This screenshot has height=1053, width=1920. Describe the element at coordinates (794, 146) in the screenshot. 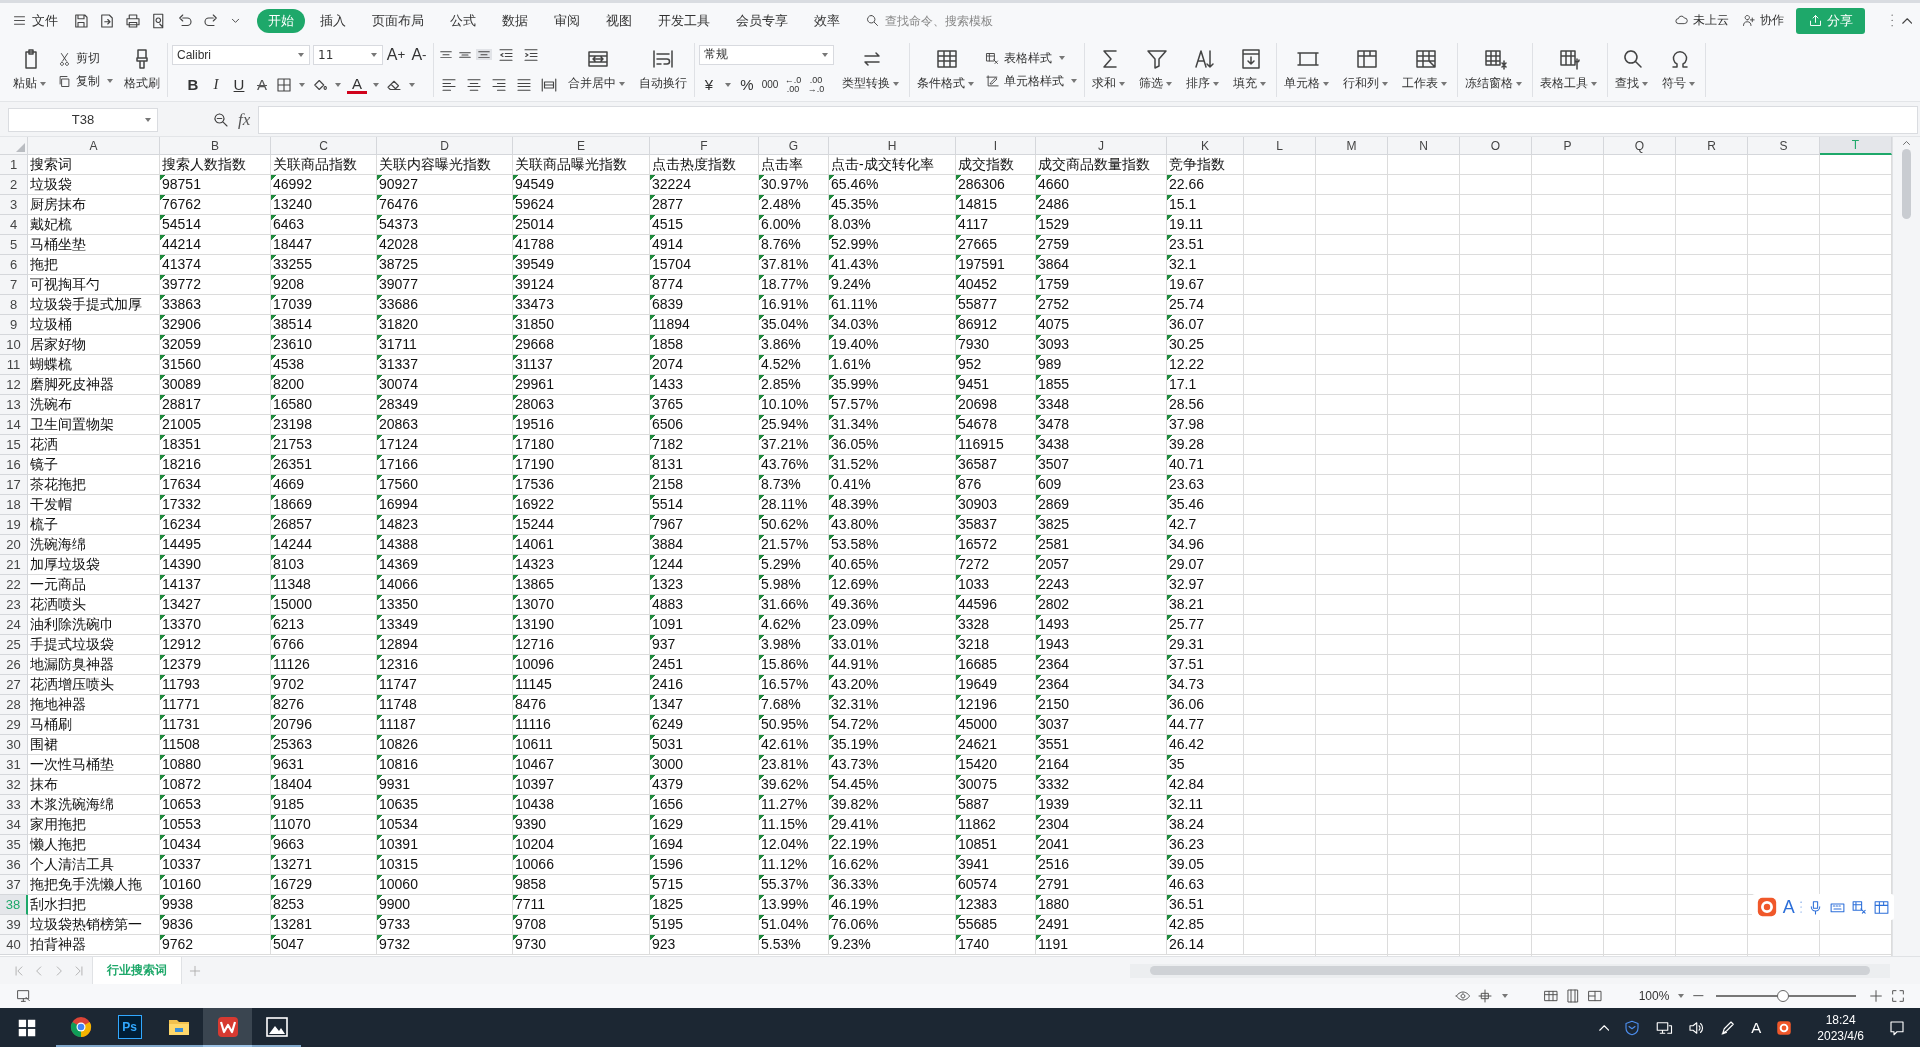

I see `column-header: G` at that location.